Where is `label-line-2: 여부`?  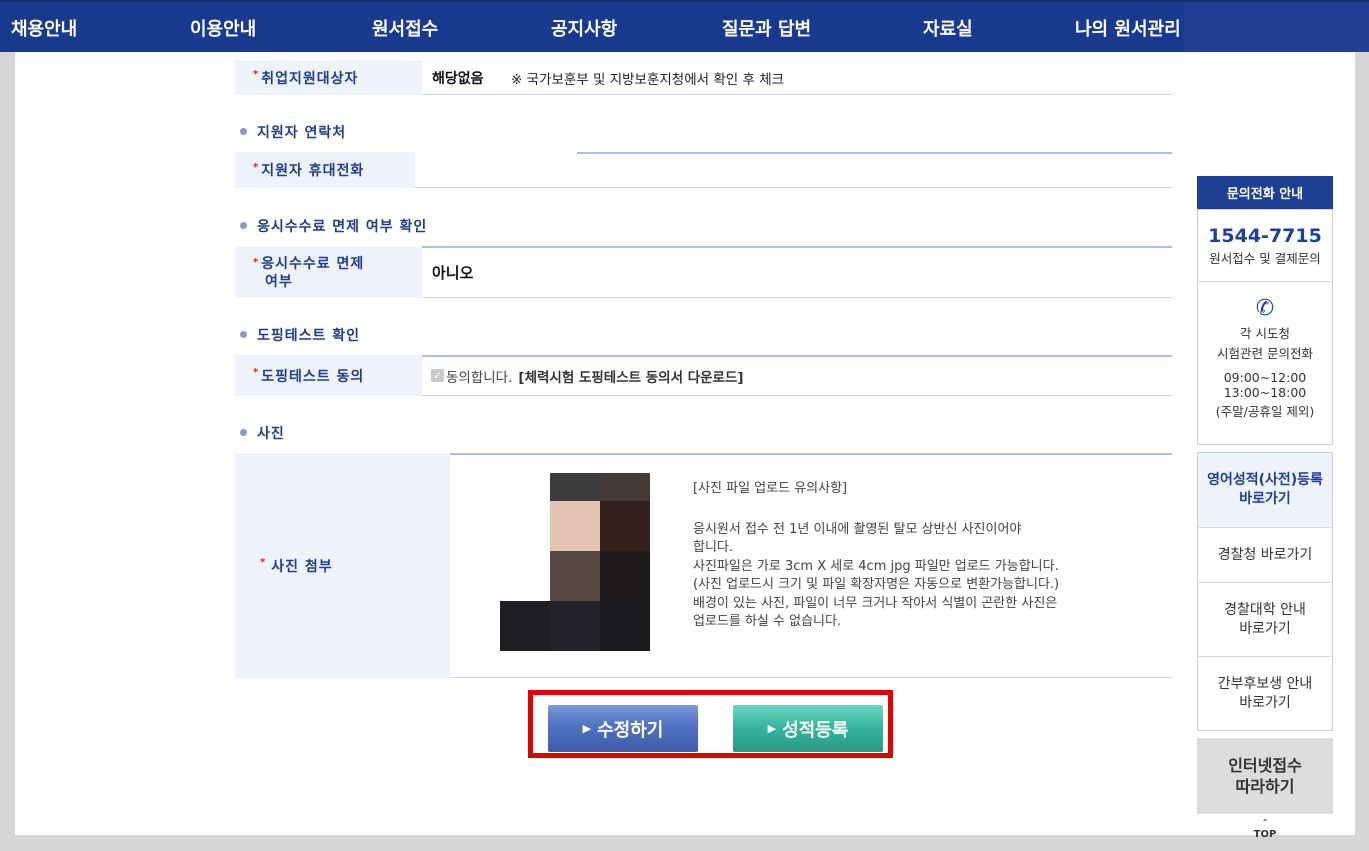 label-line-2: 여부 is located at coordinates (279, 282).